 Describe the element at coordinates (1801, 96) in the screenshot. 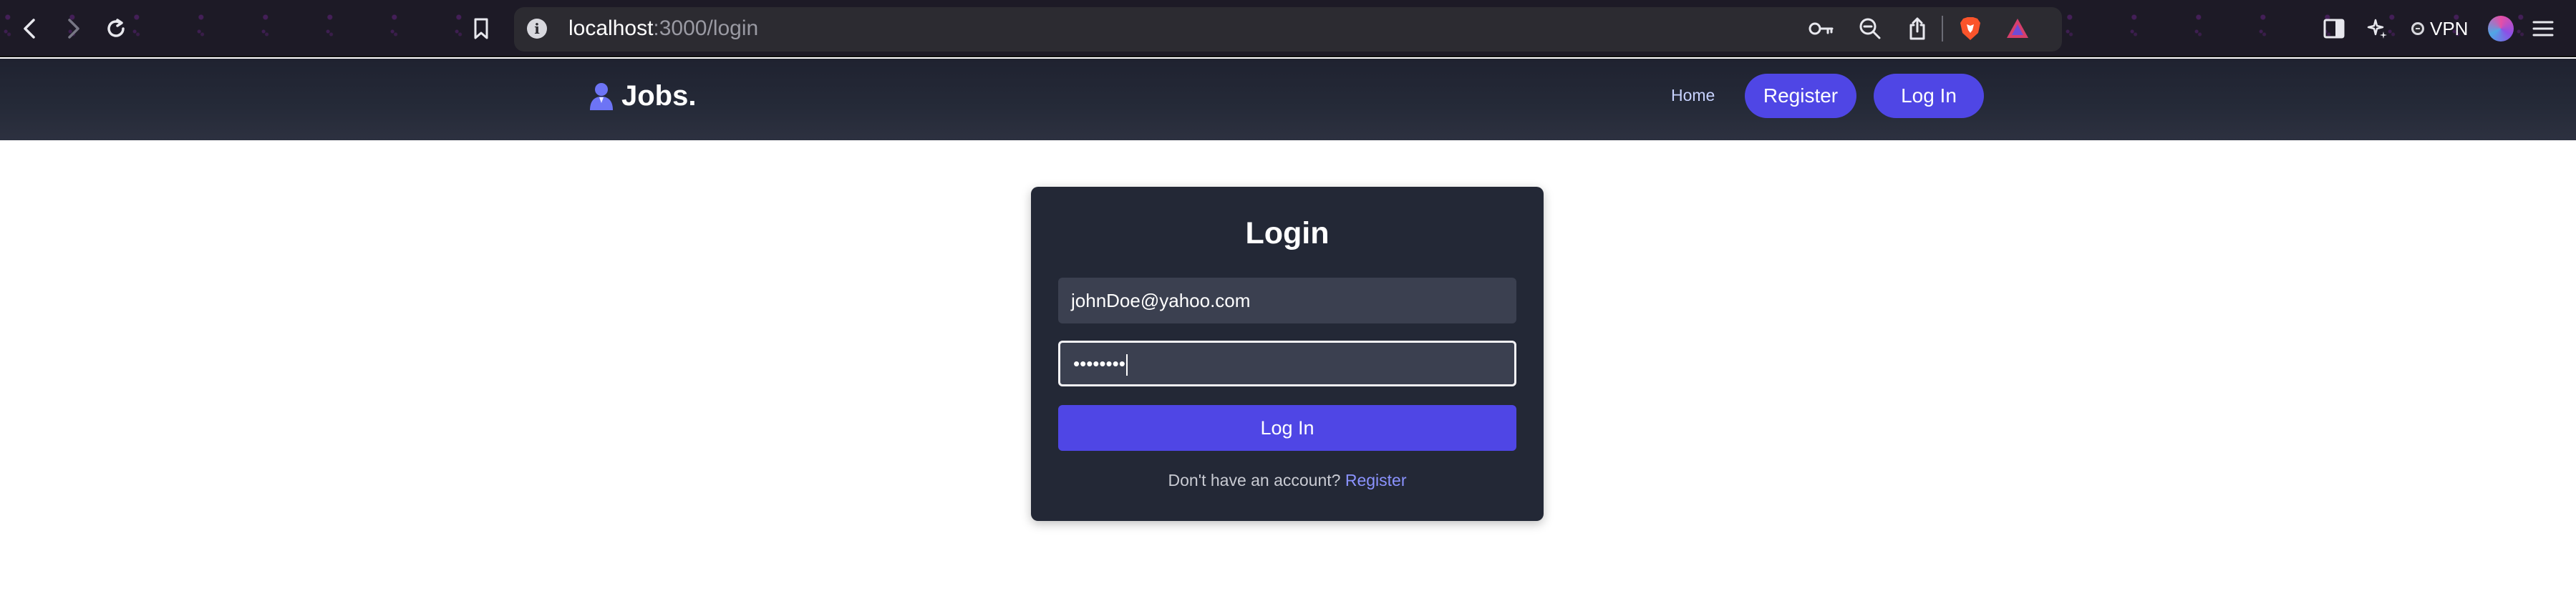

I see `nav-register-button: Register` at that location.